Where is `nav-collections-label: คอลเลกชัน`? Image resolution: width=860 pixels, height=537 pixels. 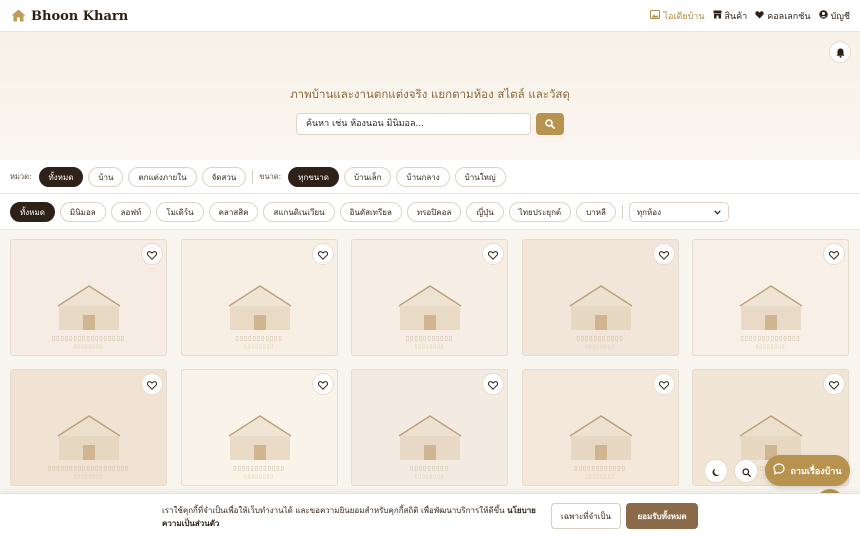 nav-collections-label: คอลเลกชัน is located at coordinates (789, 17).